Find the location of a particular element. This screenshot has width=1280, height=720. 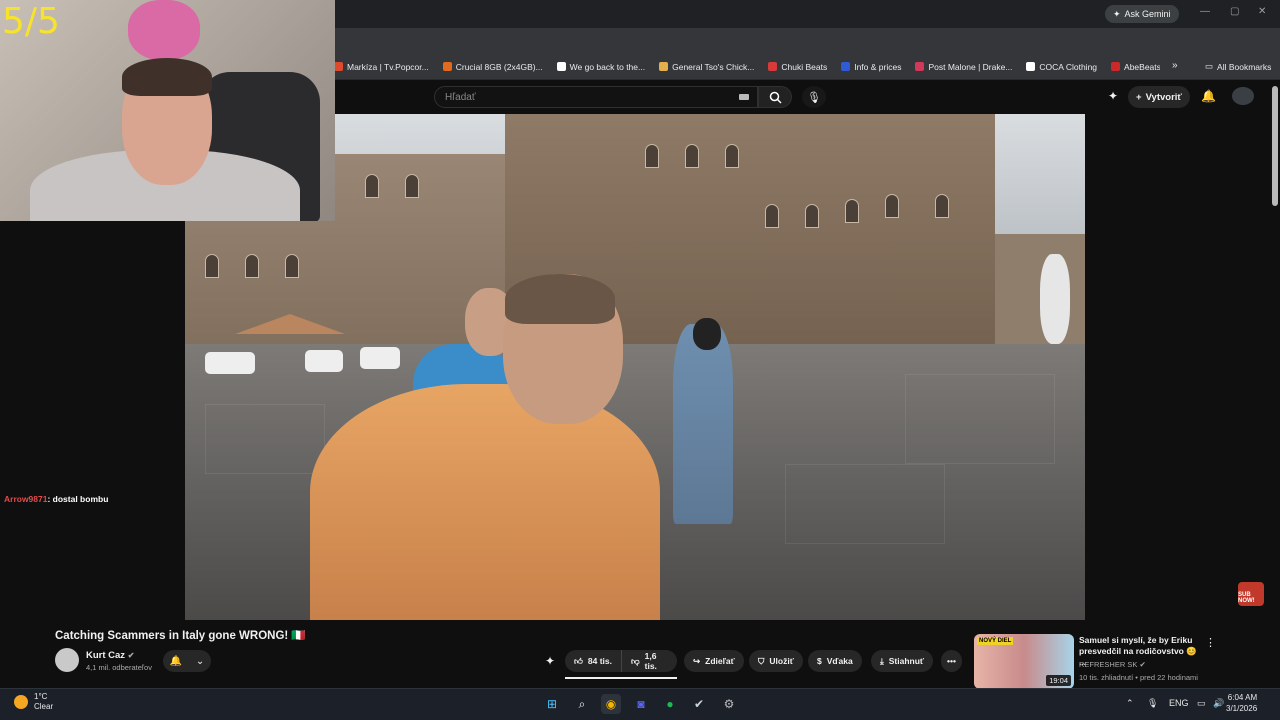

ask-gemini-label: Ask Gemini is located at coordinates (1147, 14).